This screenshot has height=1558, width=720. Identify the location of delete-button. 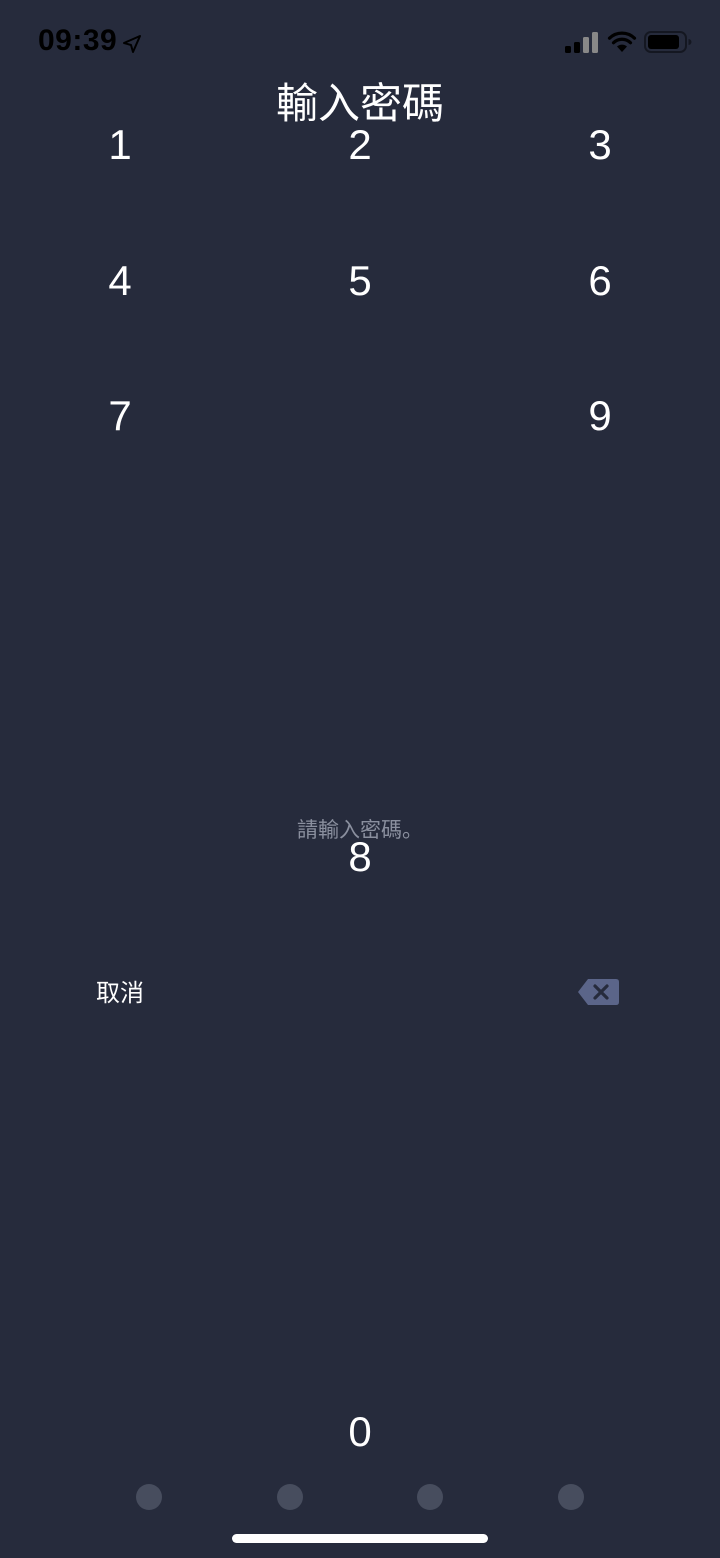
(598, 992).